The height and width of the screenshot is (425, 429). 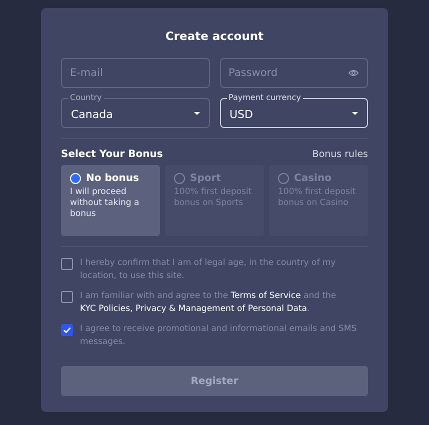 I want to click on option-description: 100% first deposit bonus on Casino, so click(x=317, y=198).